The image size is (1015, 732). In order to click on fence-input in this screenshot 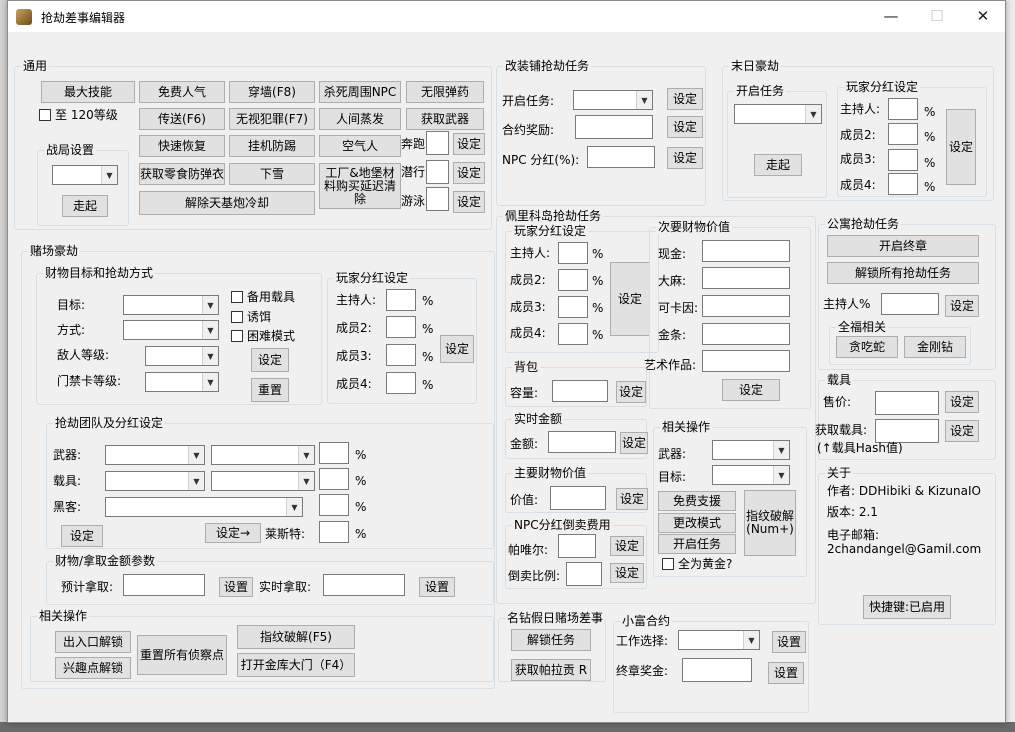, I will do `click(584, 574)`.